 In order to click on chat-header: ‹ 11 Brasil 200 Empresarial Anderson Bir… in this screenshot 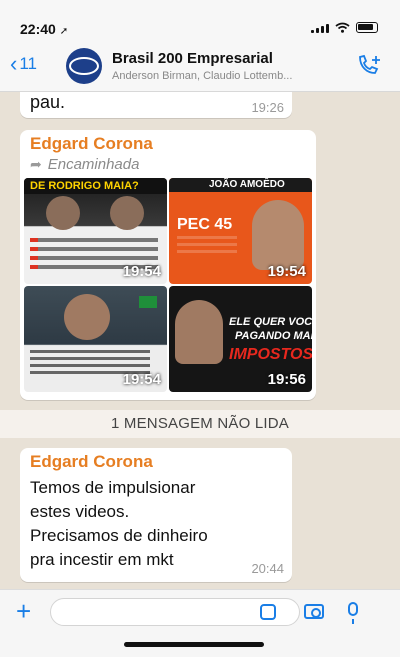, I will do `click(200, 66)`.